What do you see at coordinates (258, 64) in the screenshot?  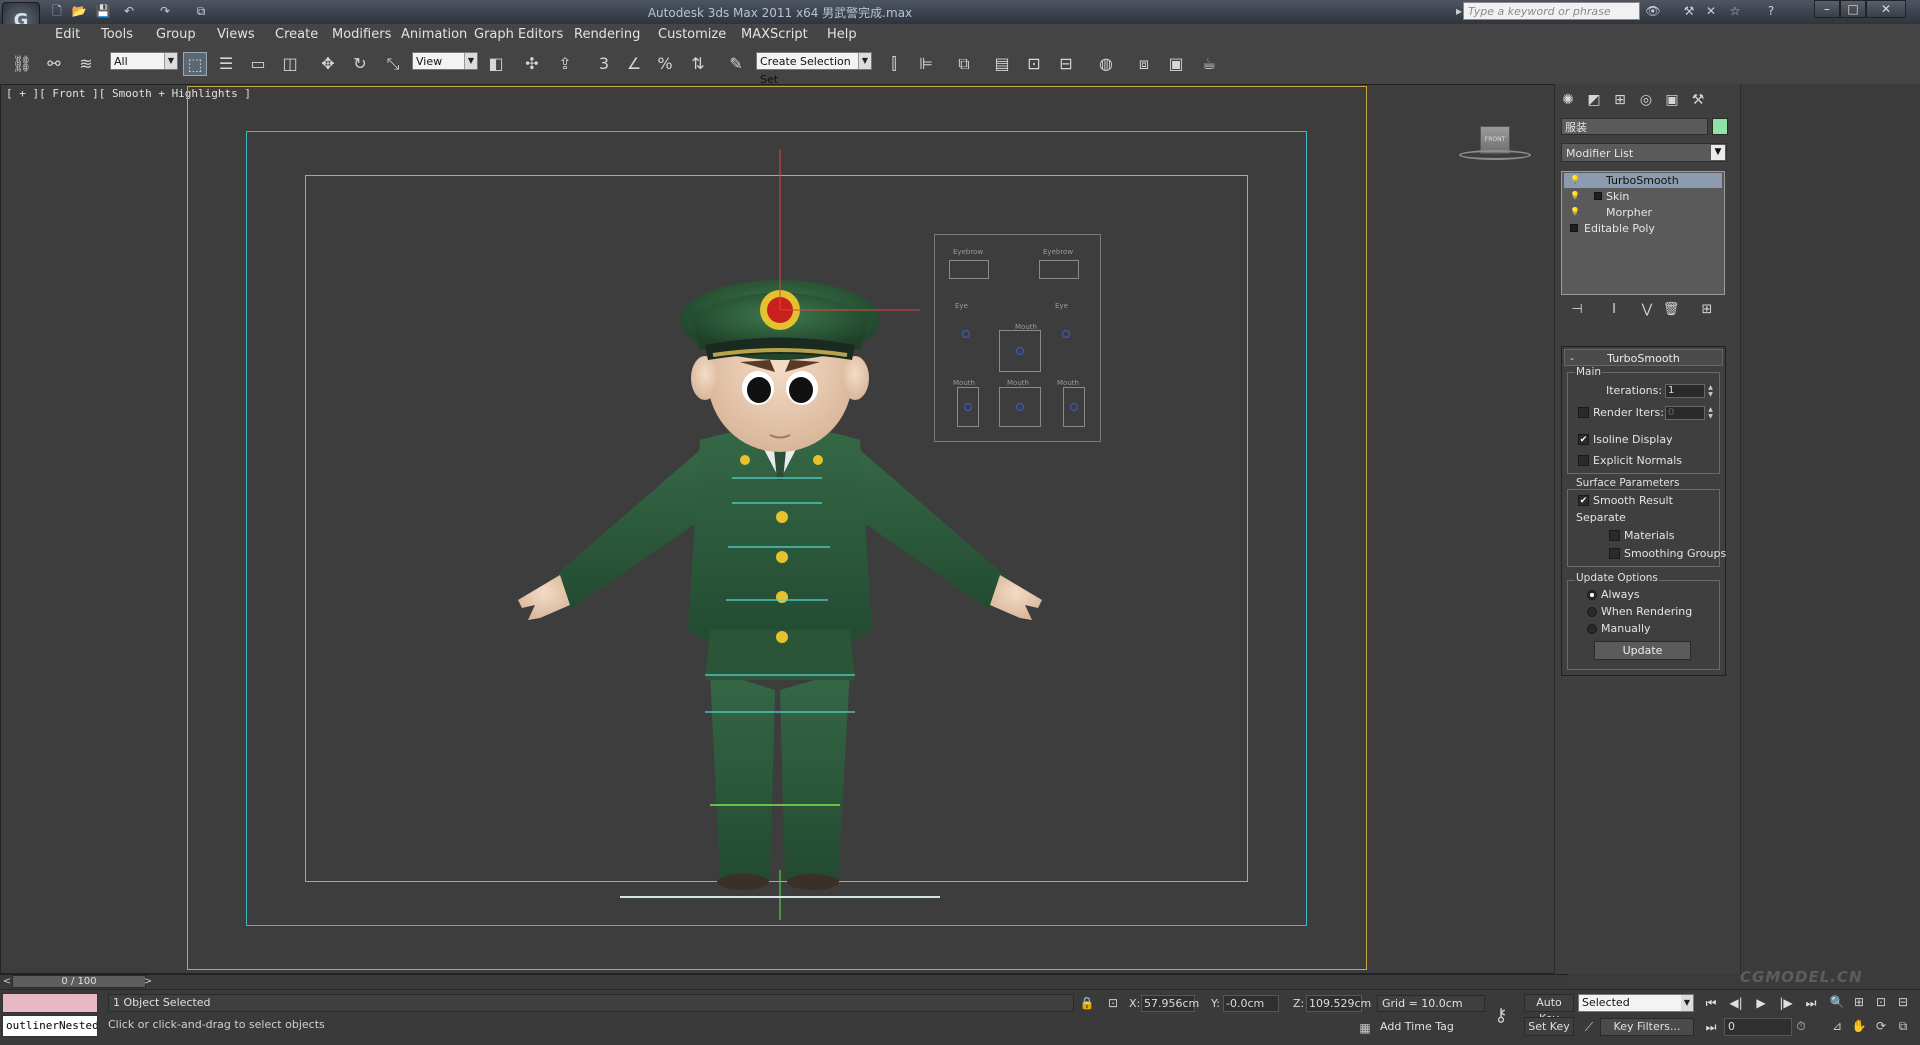 I see `rectangular-selection-icon: ▭` at bounding box center [258, 64].